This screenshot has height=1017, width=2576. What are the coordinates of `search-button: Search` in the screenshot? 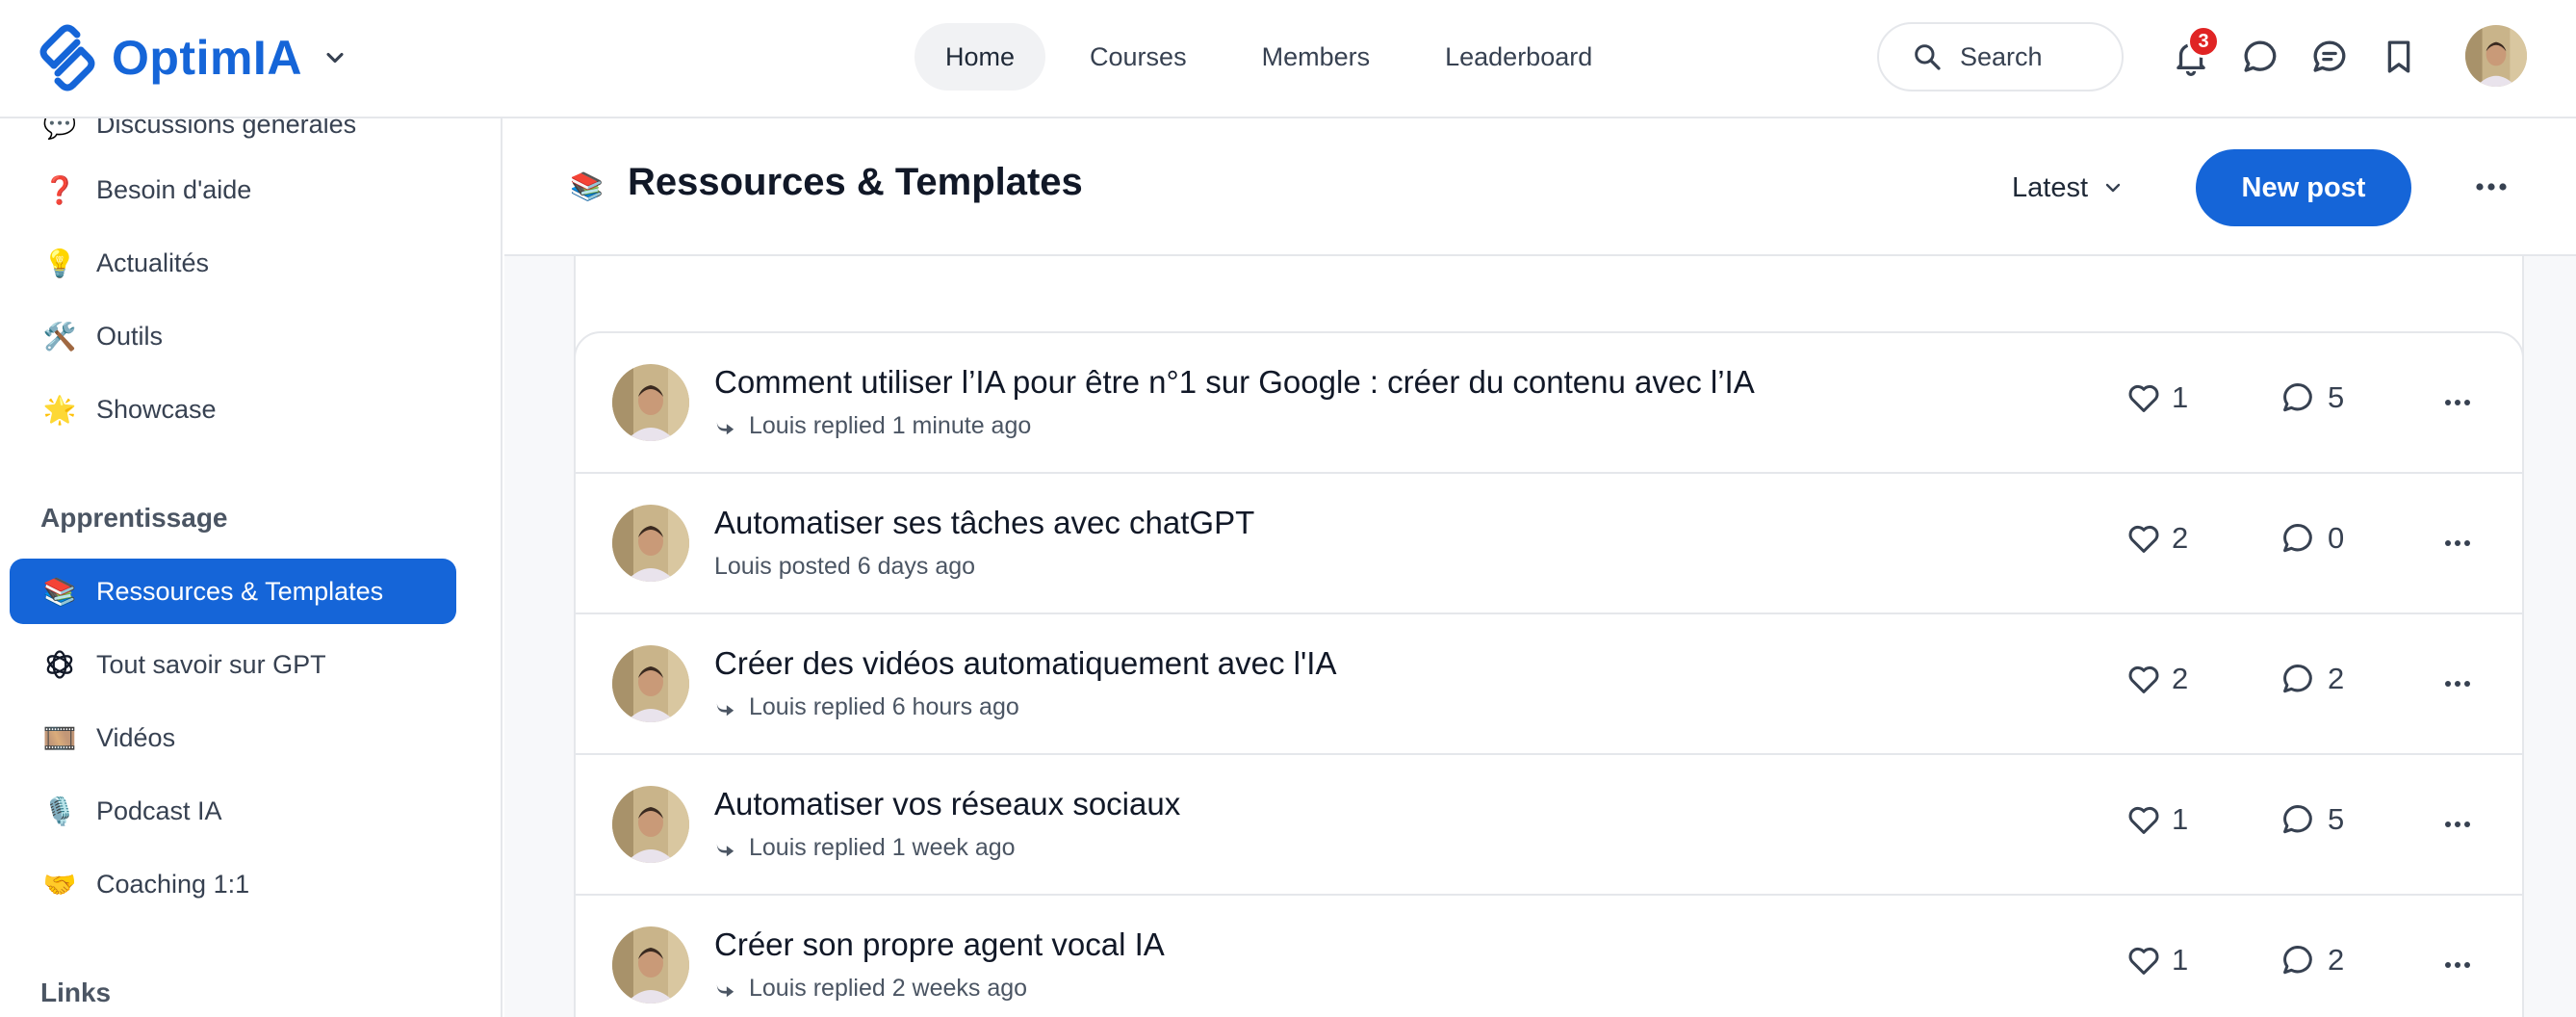 It's located at (2001, 56).